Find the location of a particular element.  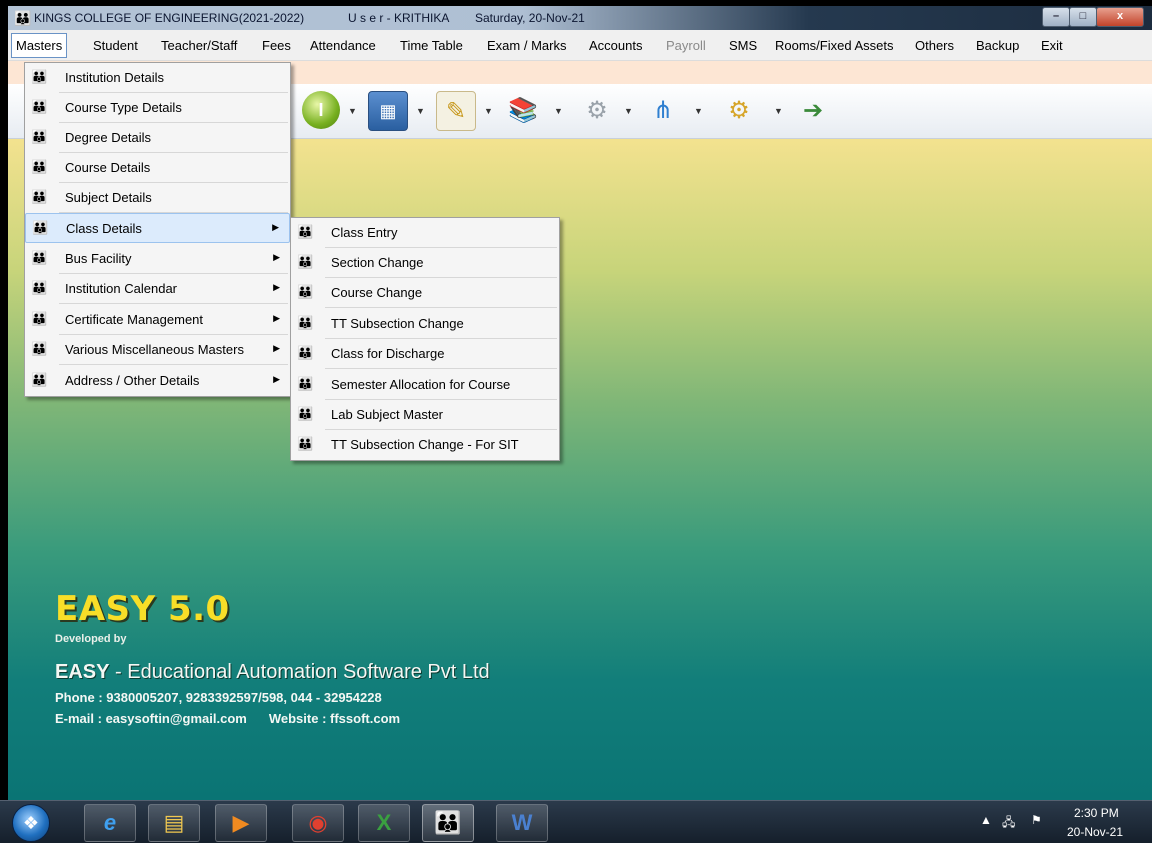

books-icon: 📚 is located at coordinates (523, 110).